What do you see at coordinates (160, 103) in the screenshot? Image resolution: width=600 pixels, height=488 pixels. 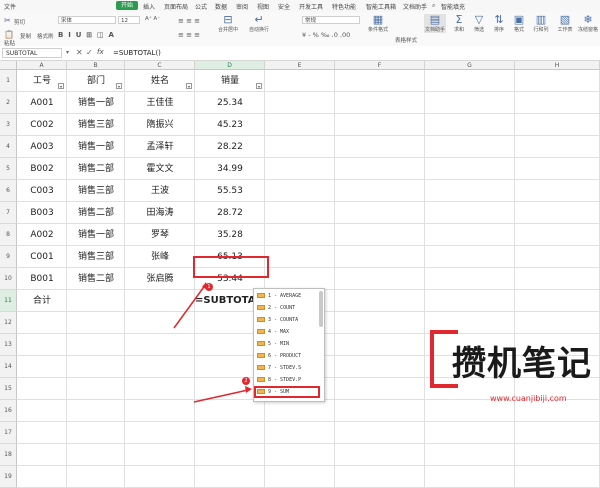 I see `table-cell: 王佳佳` at bounding box center [160, 103].